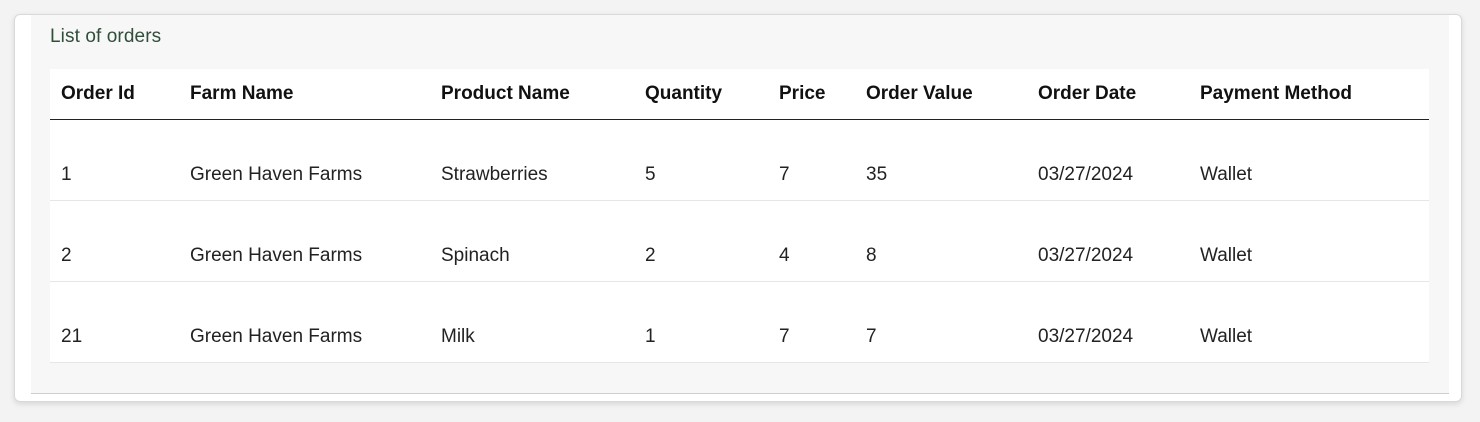 The image size is (1480, 422). What do you see at coordinates (532, 241) in the screenshot?
I see `cell-product-name: Spinach` at bounding box center [532, 241].